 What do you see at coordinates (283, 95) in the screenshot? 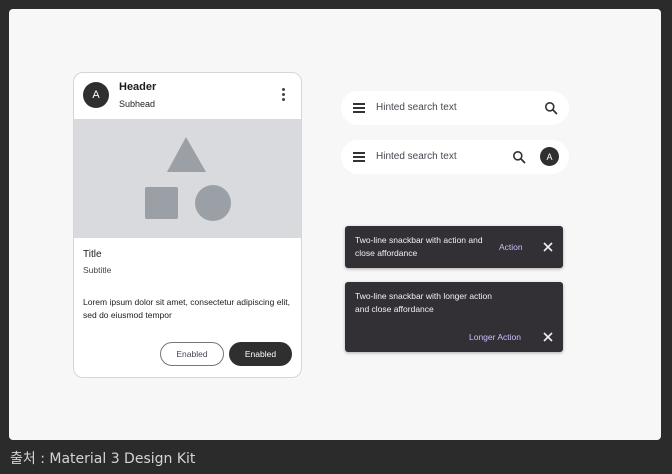
I see `more-vert-icon` at bounding box center [283, 95].